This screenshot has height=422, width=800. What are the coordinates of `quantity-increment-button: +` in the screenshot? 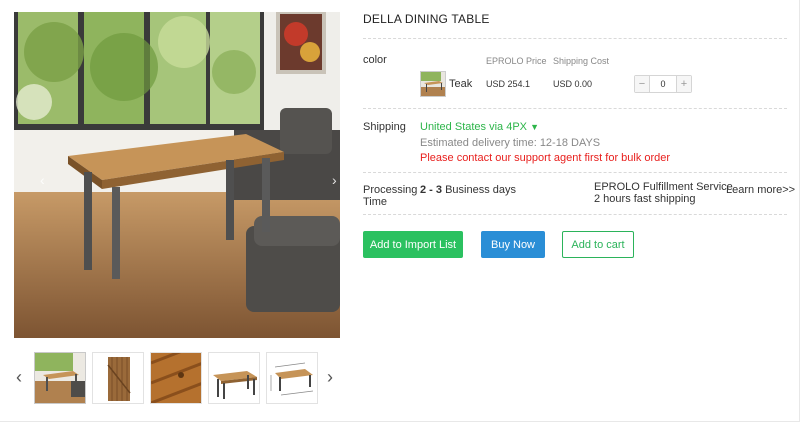 It's located at (683, 84).